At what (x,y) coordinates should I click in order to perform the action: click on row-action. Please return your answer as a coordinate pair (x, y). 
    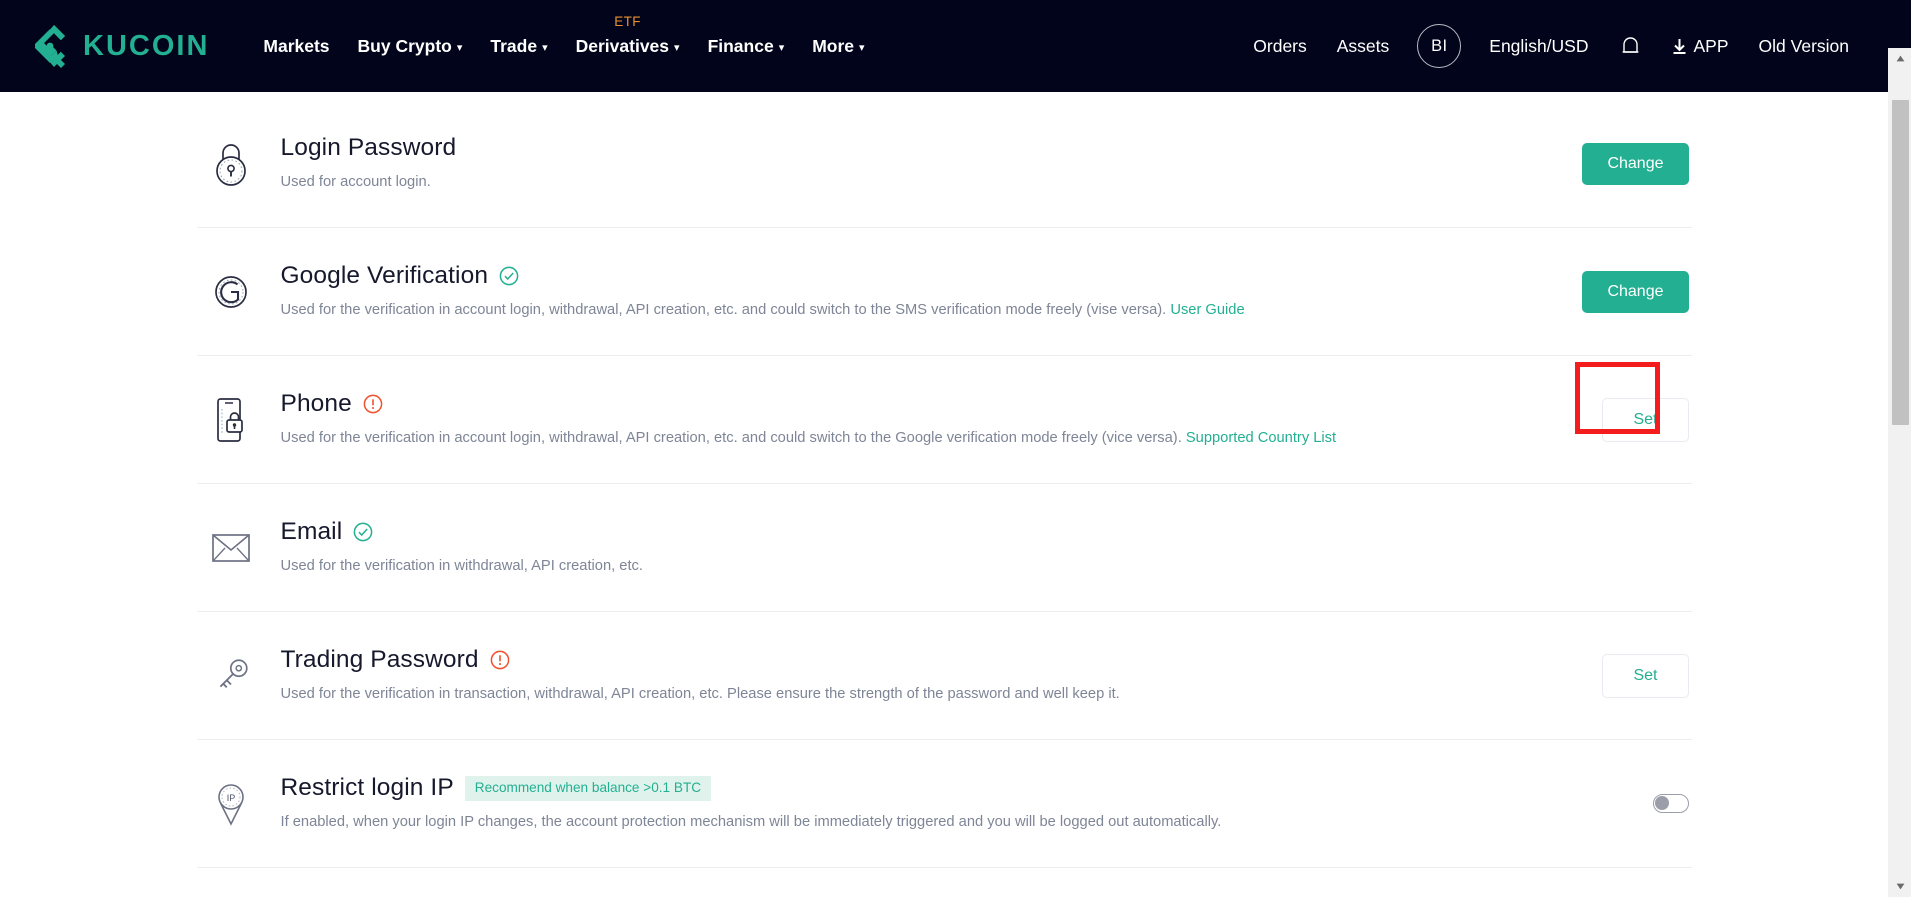
    Looking at the image, I should click on (1614, 803).